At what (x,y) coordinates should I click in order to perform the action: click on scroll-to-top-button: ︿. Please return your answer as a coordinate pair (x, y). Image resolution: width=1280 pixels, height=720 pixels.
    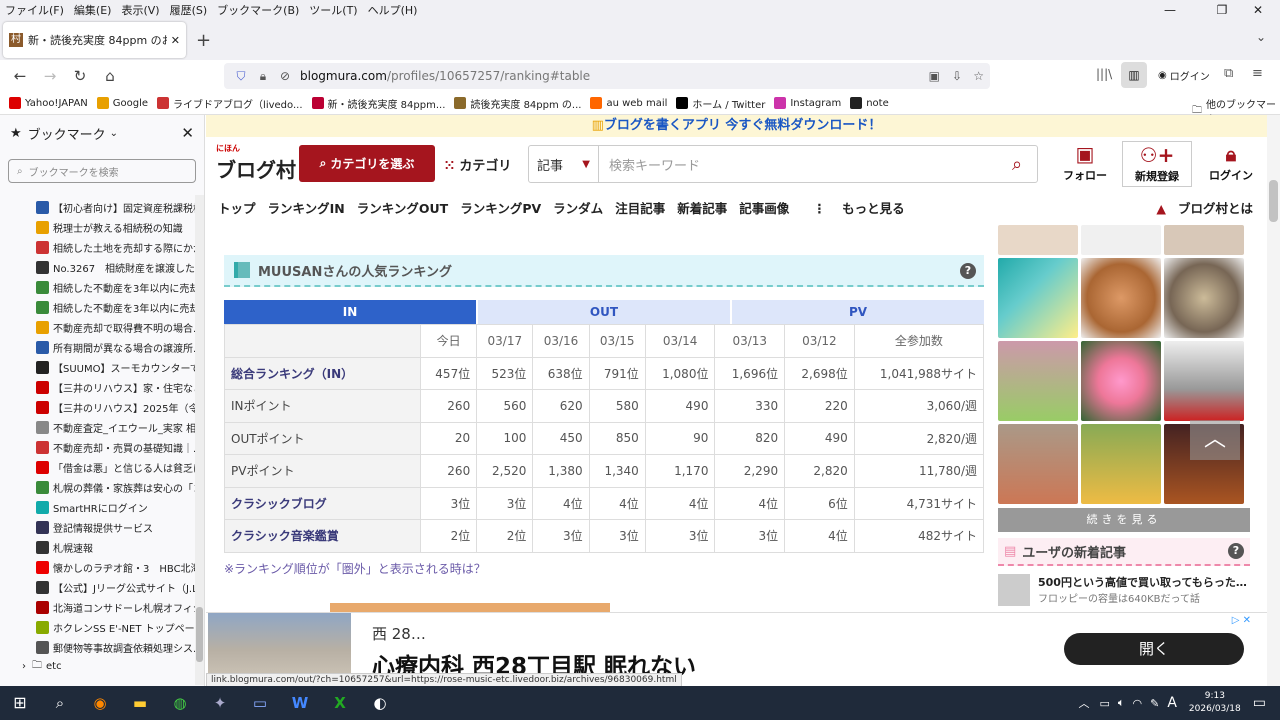
    Looking at the image, I should click on (1215, 440).